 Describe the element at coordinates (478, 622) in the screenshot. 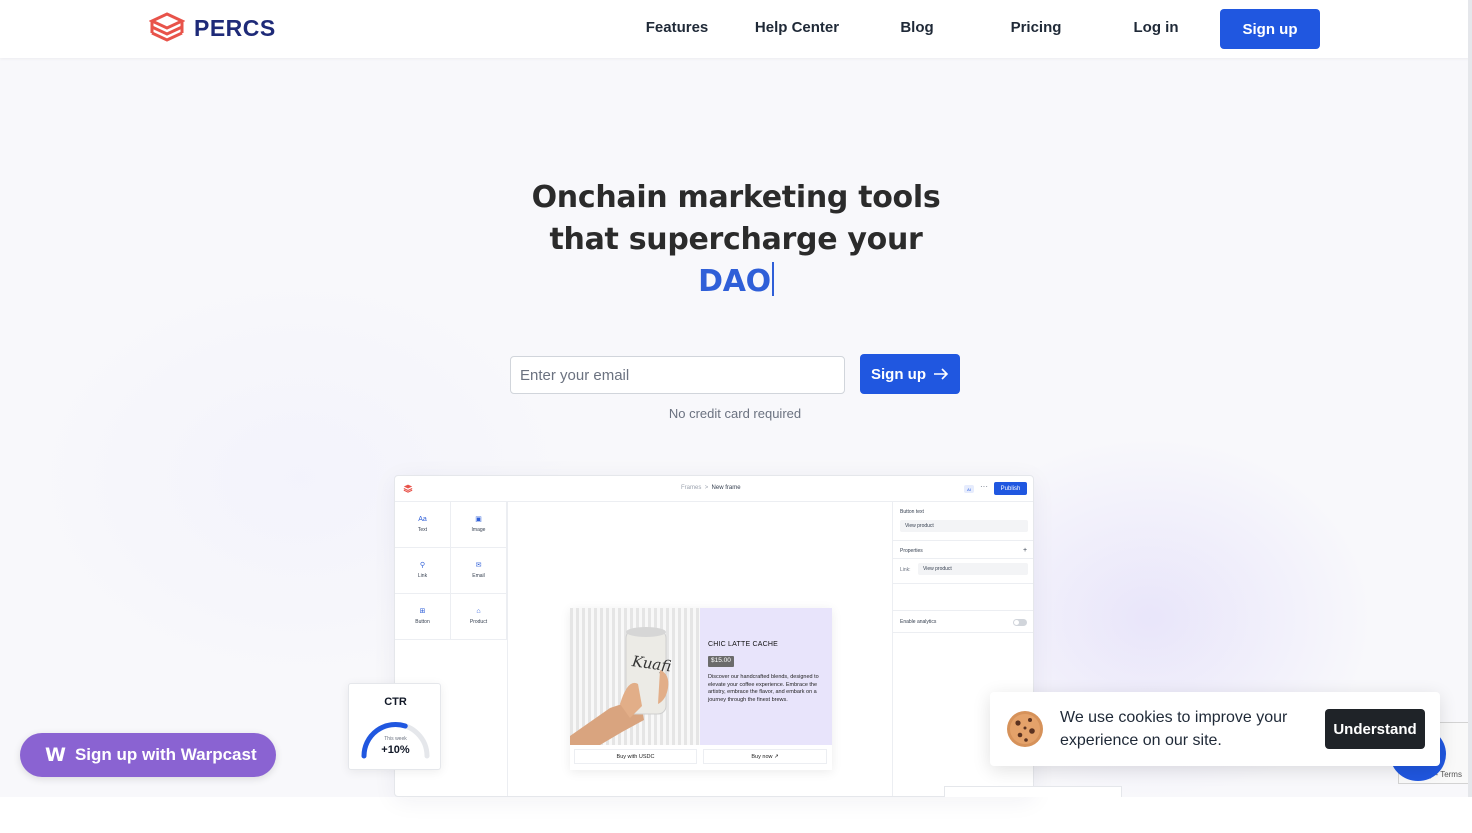

I see `tool-label: Product` at that location.